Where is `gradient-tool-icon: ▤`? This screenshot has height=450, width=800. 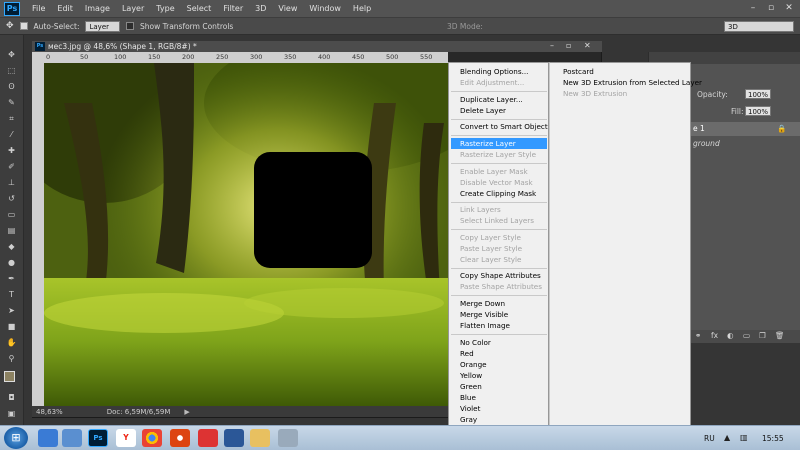 gradient-tool-icon: ▤ is located at coordinates (11, 230).